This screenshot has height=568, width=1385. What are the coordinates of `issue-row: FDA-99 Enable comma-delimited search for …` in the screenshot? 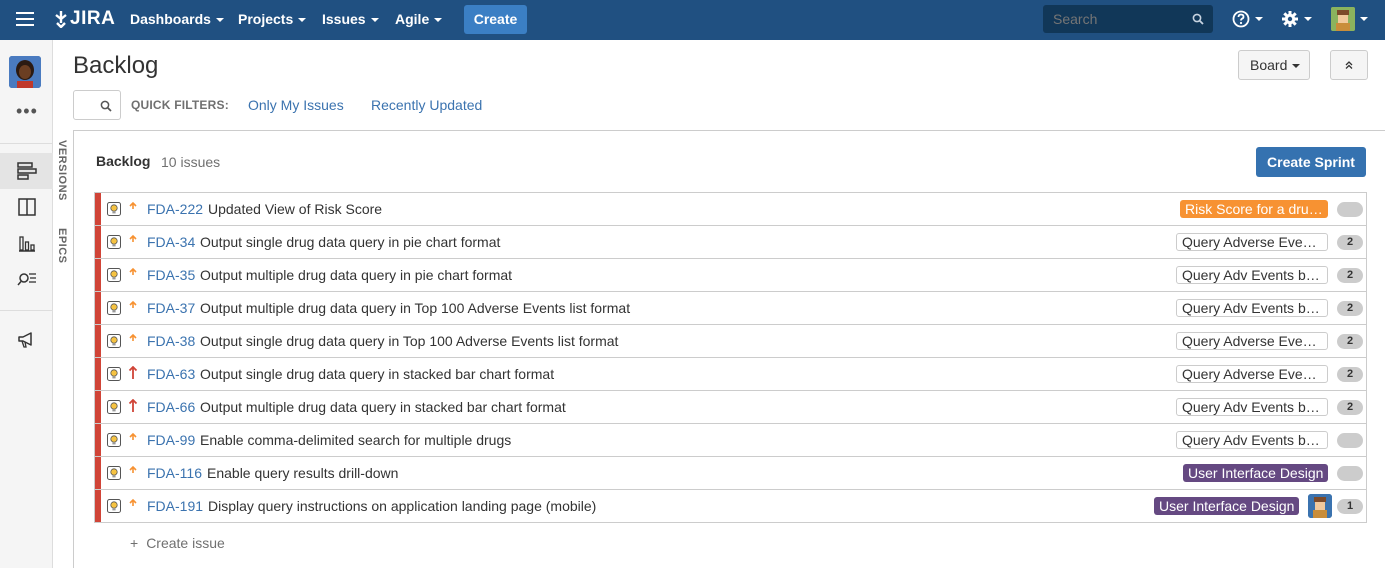 It's located at (730, 440).